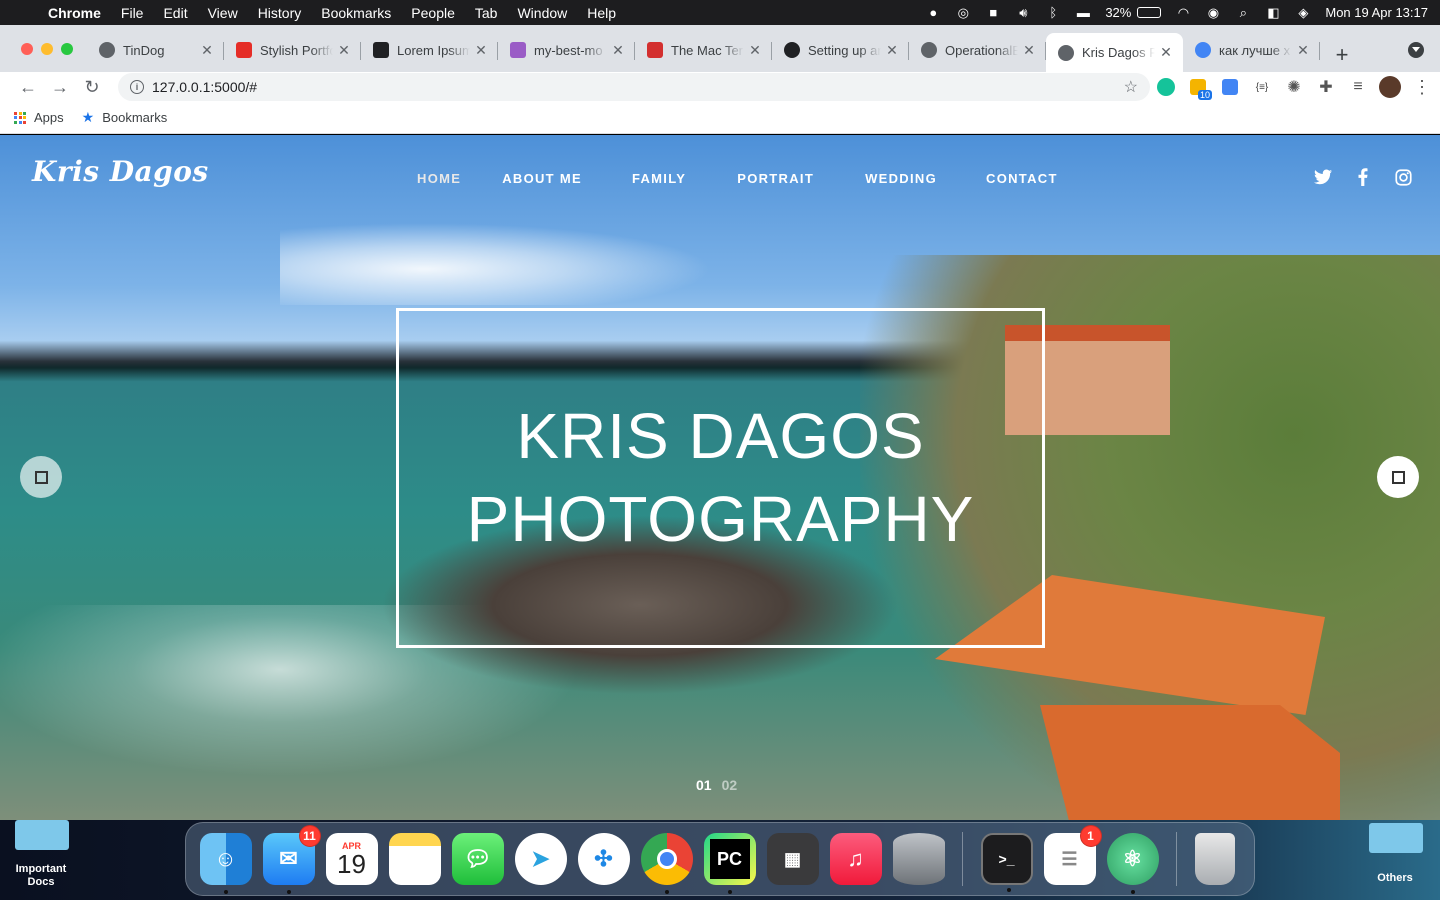 The image size is (1440, 900). I want to click on desktop-folder-others: Others, so click(1395, 878).